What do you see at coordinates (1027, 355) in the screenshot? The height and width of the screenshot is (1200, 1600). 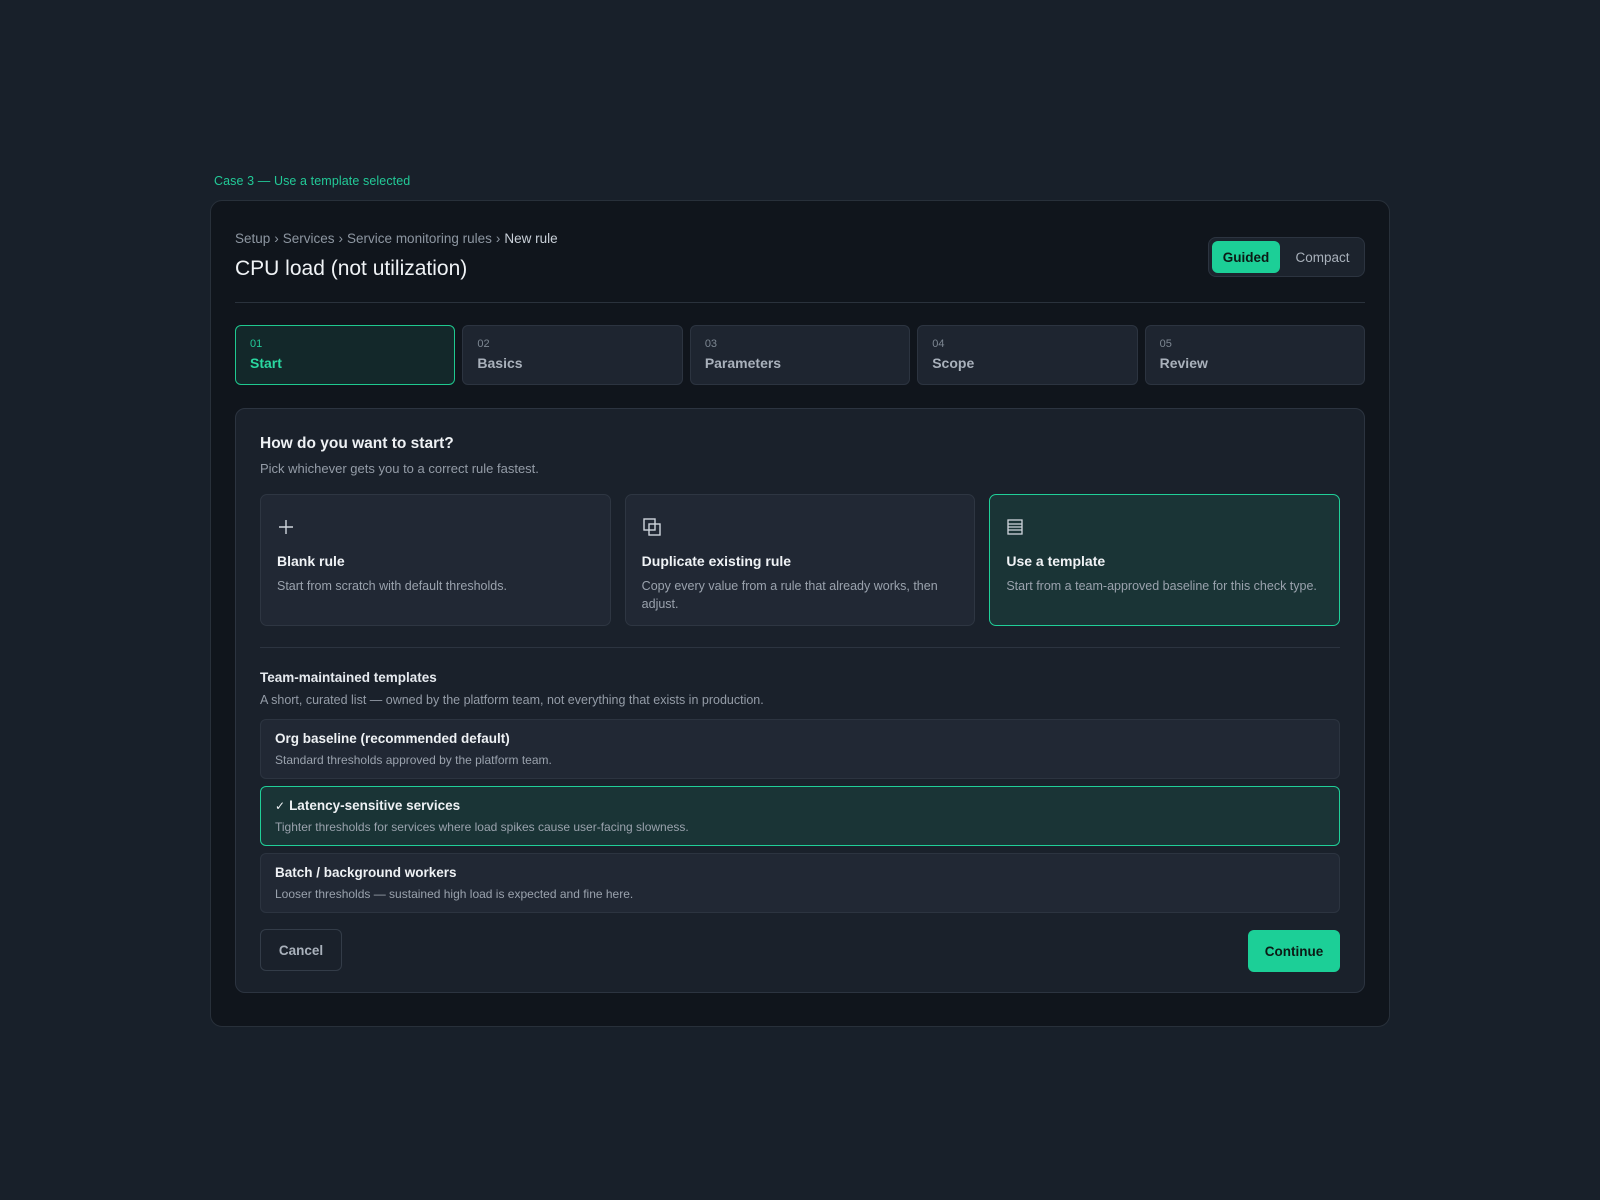 I see `step-scope: 04 Scope` at bounding box center [1027, 355].